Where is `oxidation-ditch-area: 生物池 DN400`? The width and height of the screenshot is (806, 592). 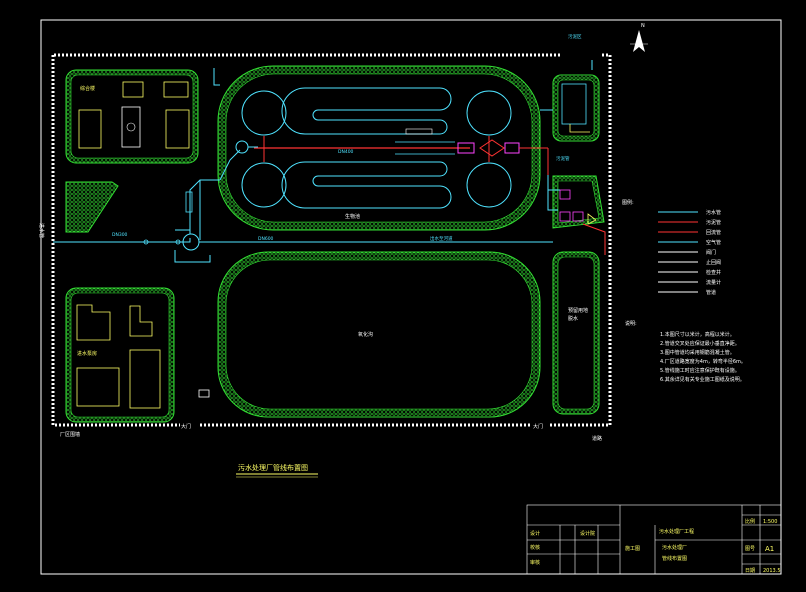
oxidation-ditch-area: 生物池 DN400 is located at coordinates (382, 148).